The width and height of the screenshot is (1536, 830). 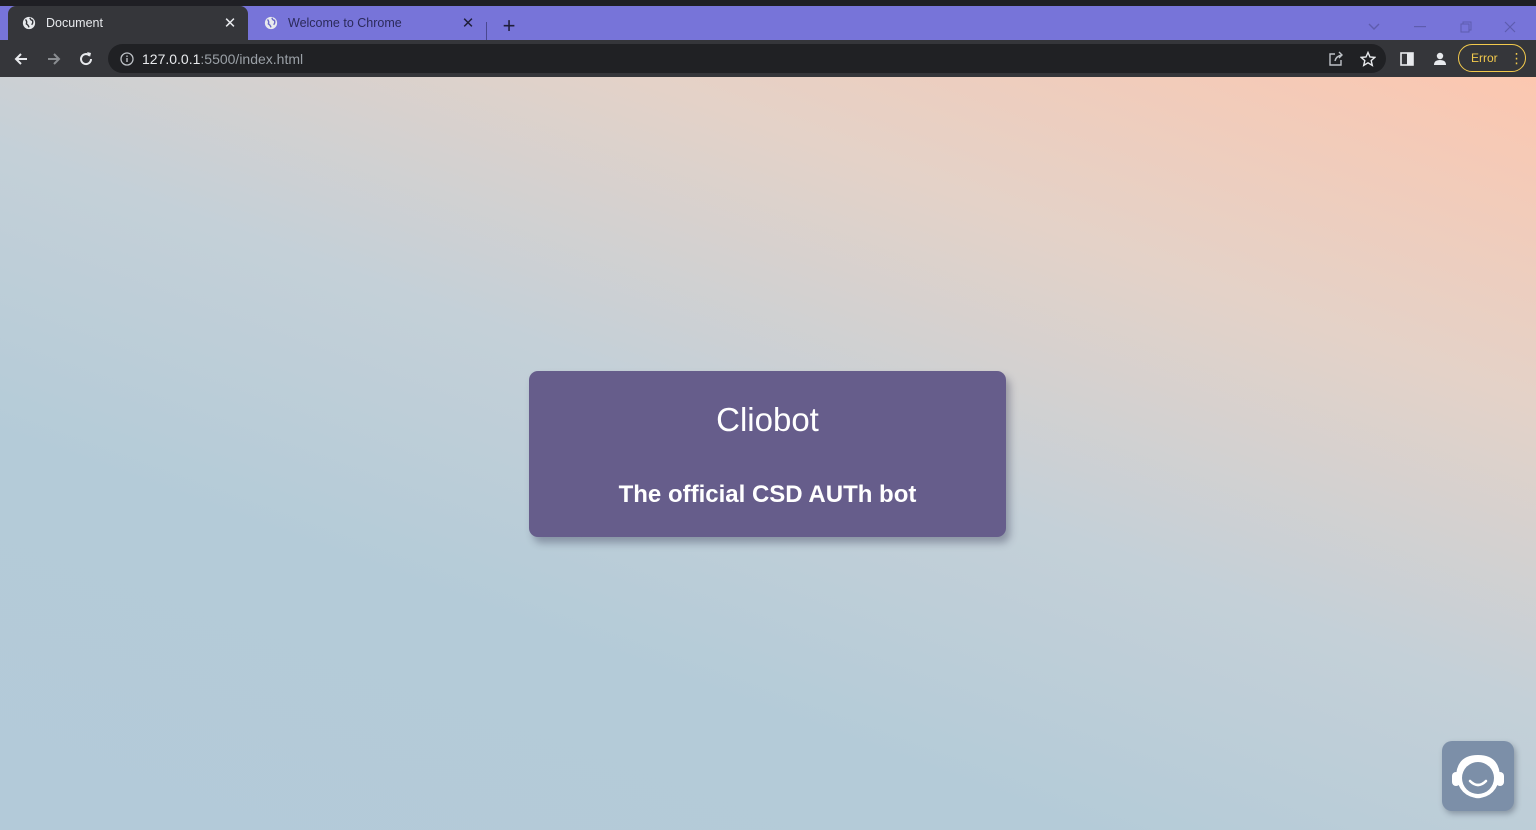 I want to click on support-agent-icon, so click(x=1478, y=776).